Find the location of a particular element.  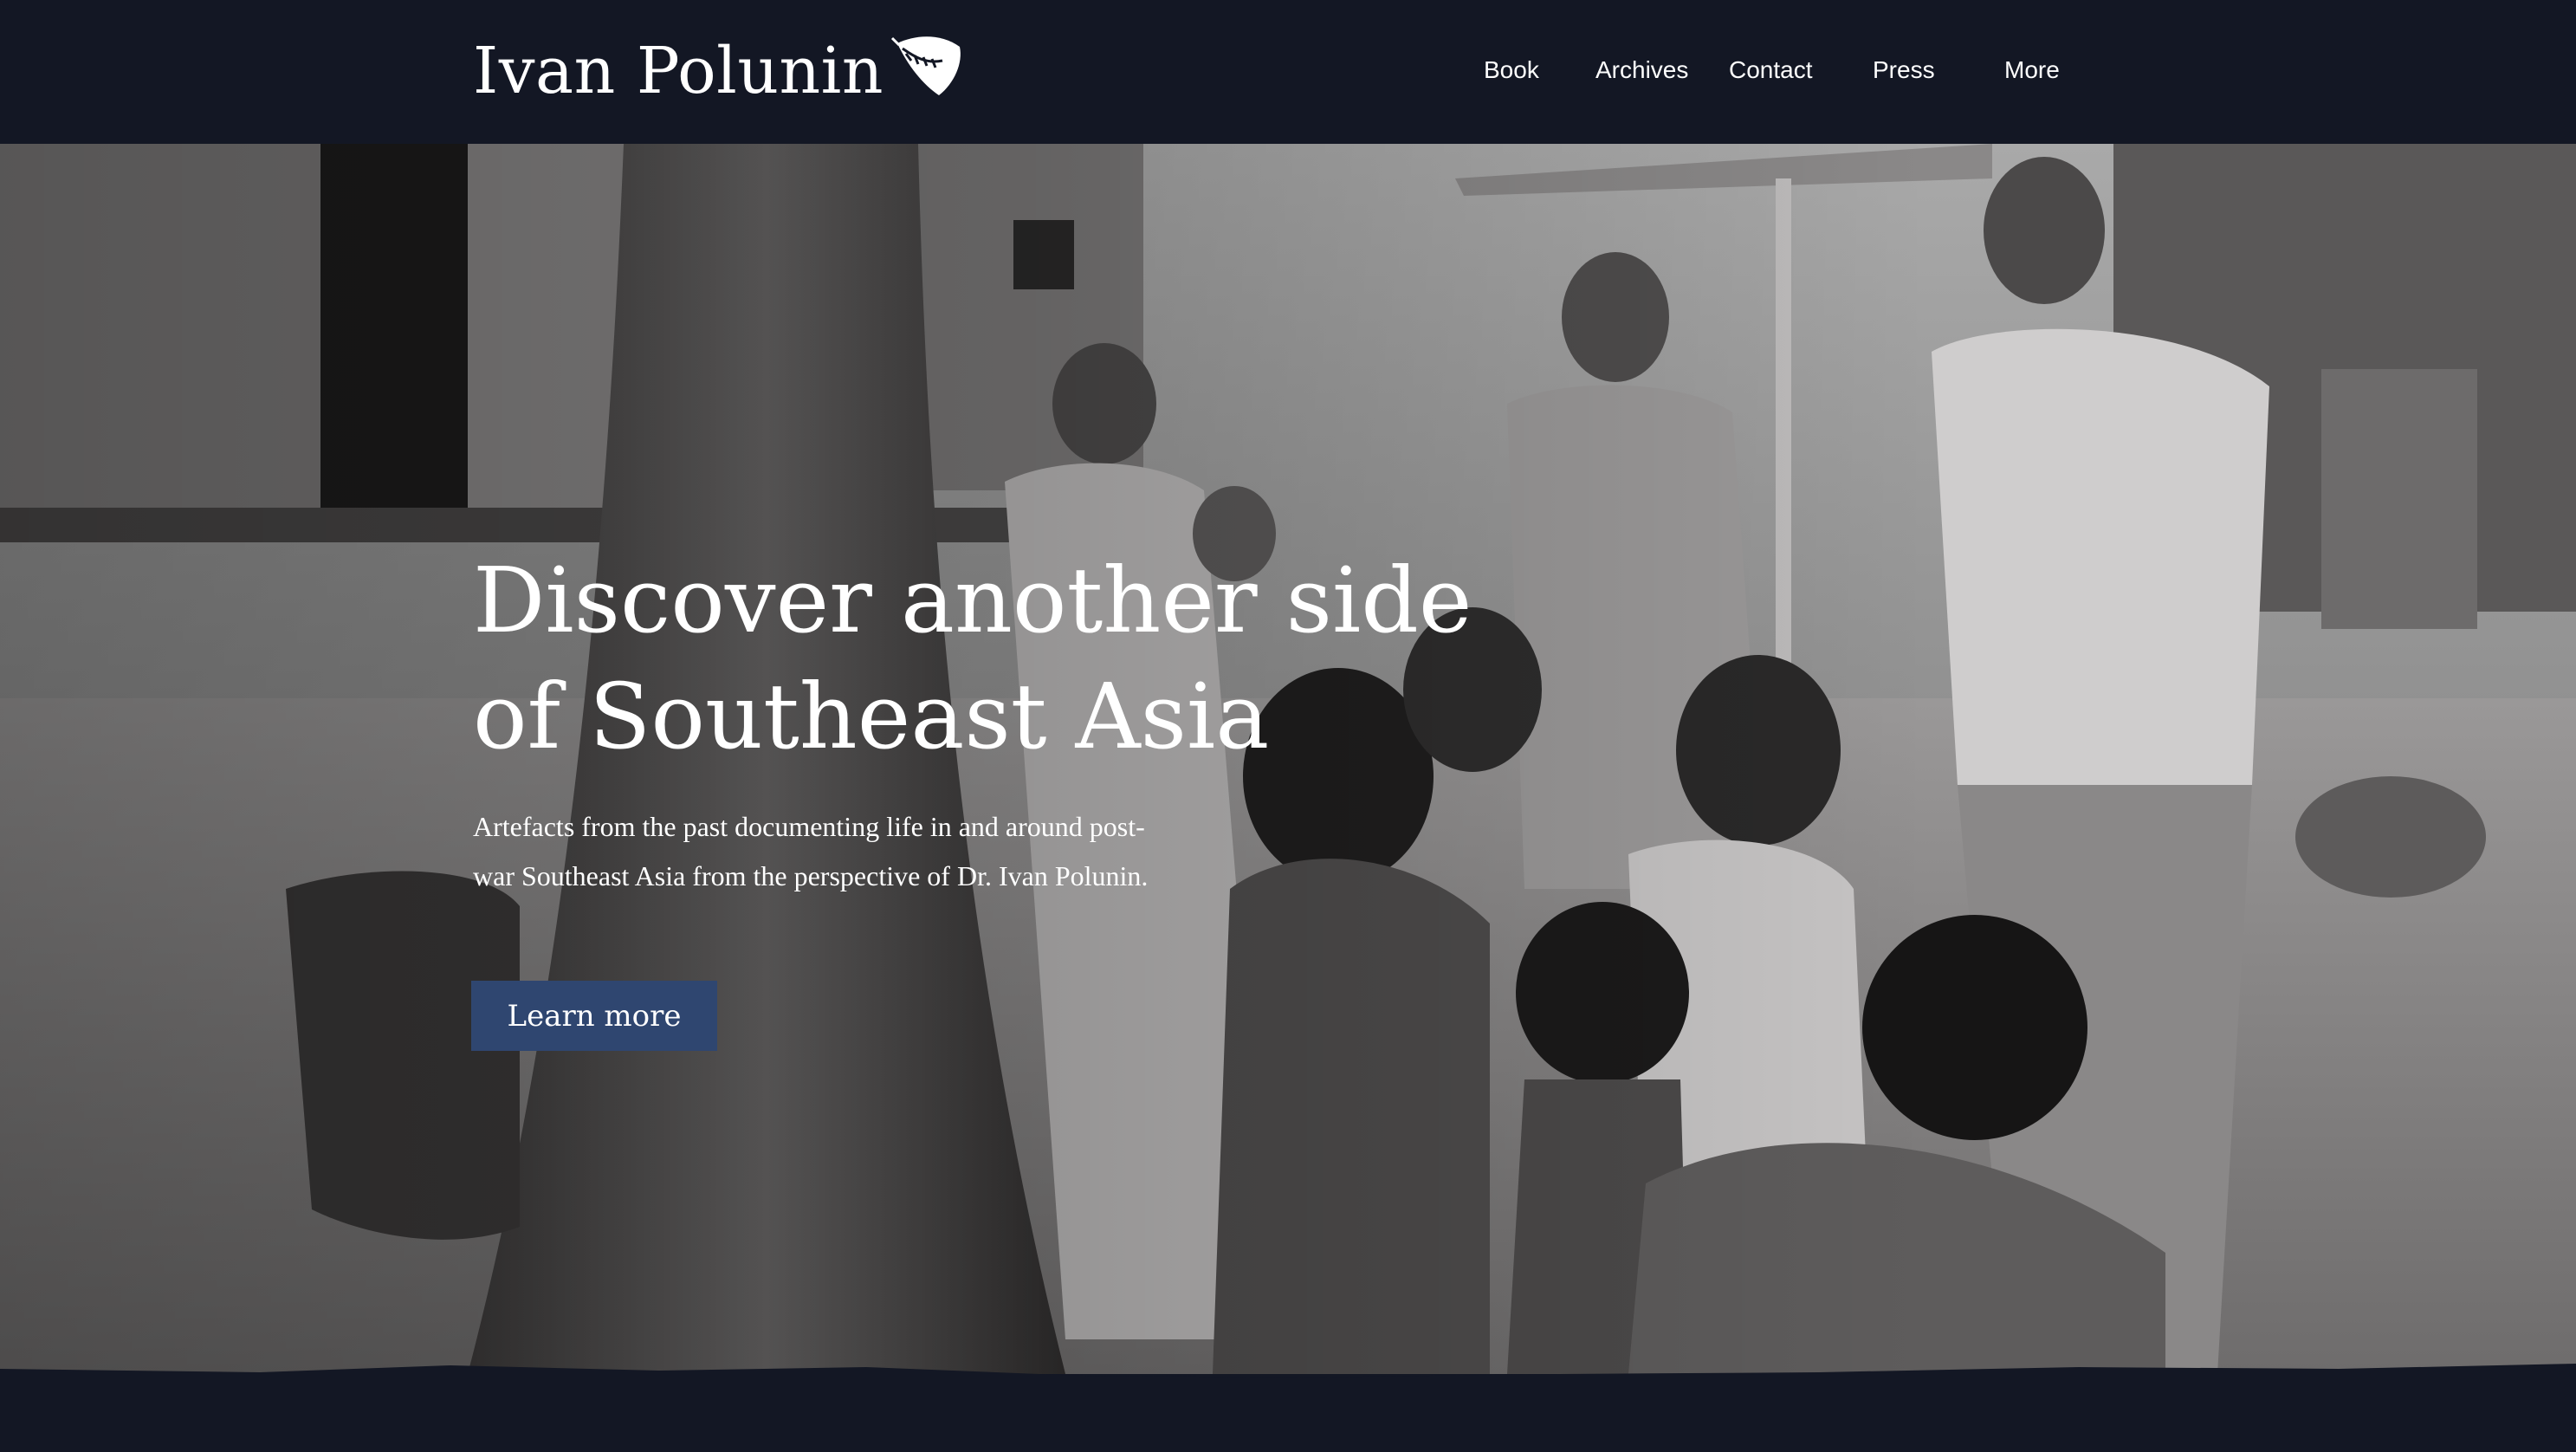

torn-paper-edge is located at coordinates (1288, 1408).